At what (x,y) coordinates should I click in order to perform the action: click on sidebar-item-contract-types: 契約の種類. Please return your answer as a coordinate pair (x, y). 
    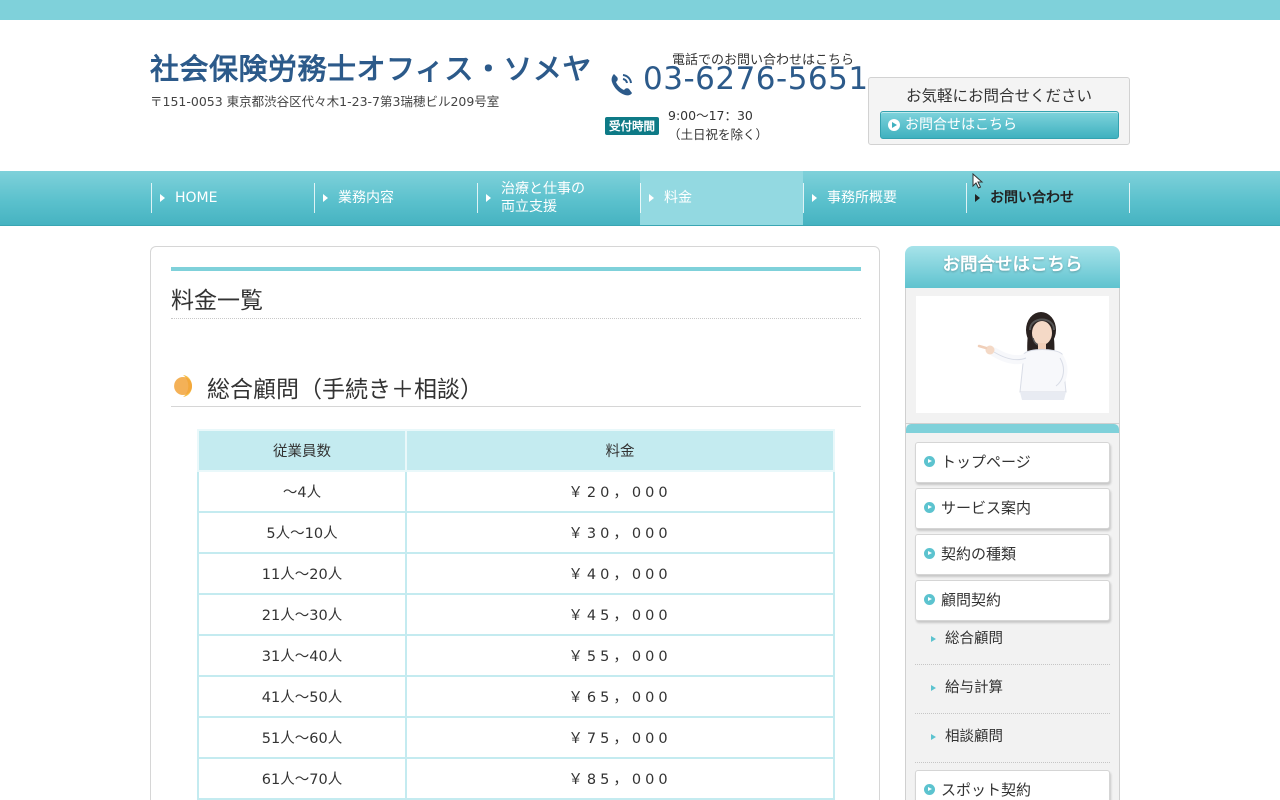
    Looking at the image, I should click on (1012, 554).